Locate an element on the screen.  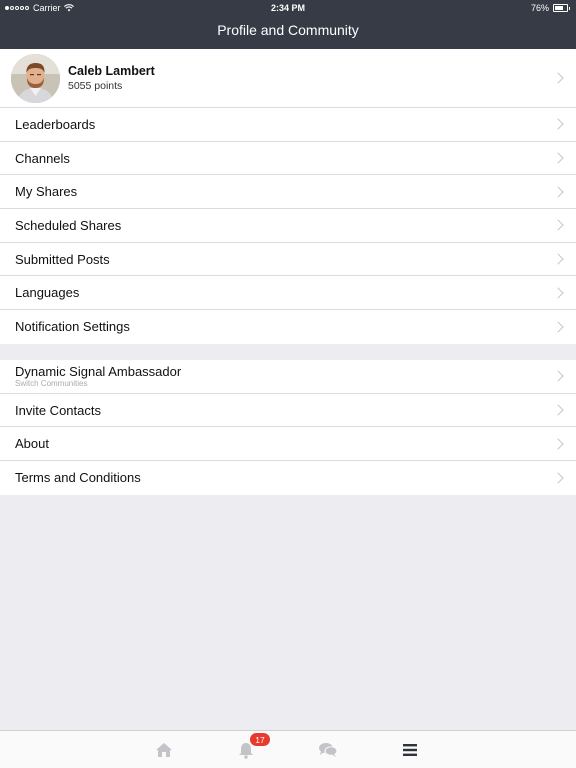
menu-item-label: Languages is located at coordinates (47, 293).